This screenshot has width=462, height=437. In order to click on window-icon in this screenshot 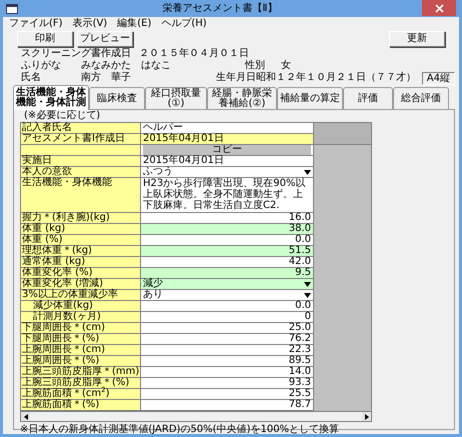, I will do `click(12, 9)`.